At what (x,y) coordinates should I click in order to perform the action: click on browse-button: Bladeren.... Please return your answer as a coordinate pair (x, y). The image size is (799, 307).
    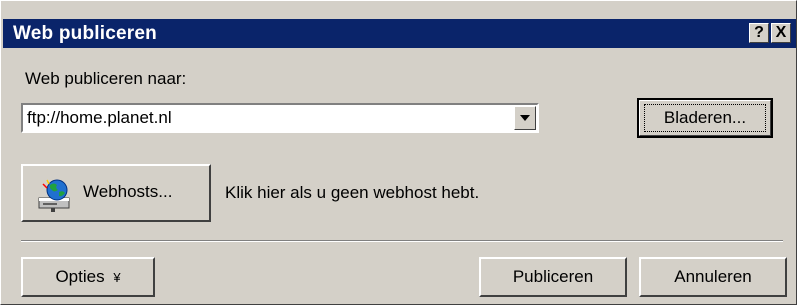
    Looking at the image, I should click on (705, 118).